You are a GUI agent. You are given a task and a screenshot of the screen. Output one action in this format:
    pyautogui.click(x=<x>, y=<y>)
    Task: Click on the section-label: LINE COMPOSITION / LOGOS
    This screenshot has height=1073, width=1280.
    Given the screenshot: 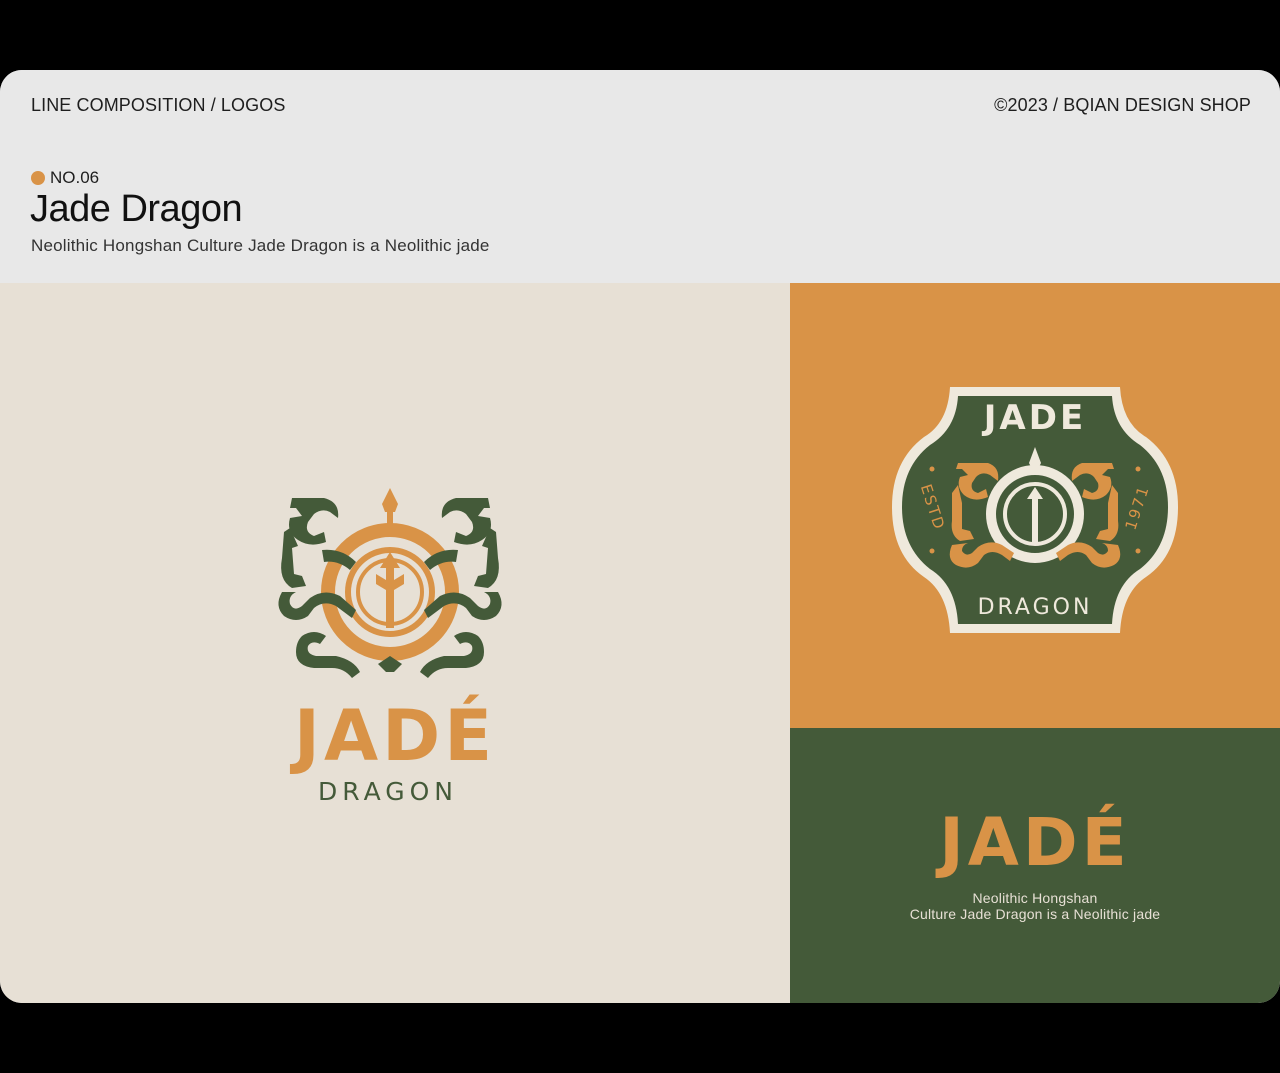 What is the action you would take?
    pyautogui.click(x=158, y=105)
    